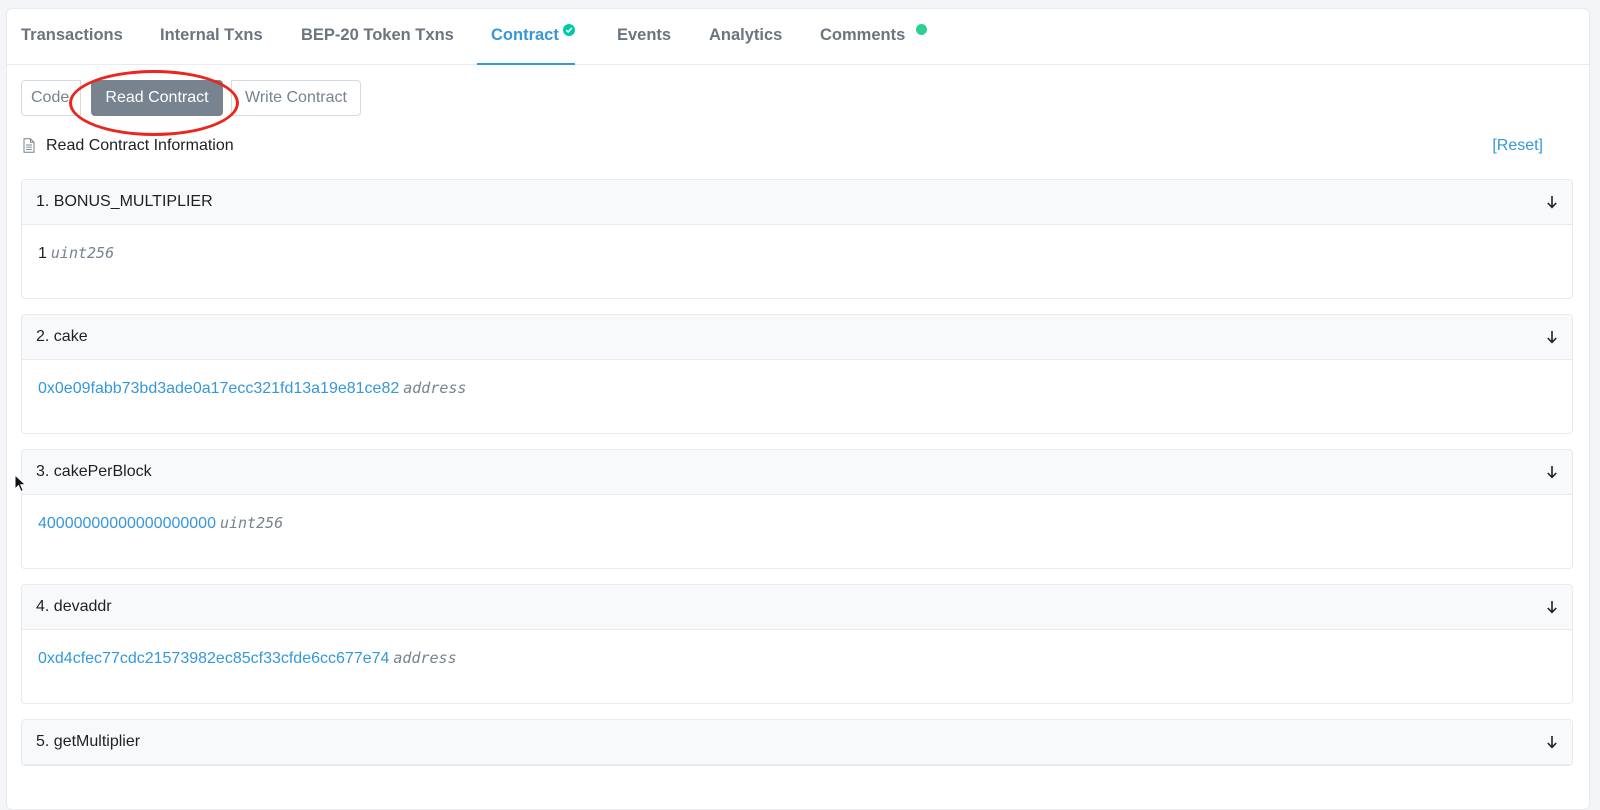 Image resolution: width=1600 pixels, height=810 pixels. I want to click on function-header: 5. getMultiplier, so click(797, 742).